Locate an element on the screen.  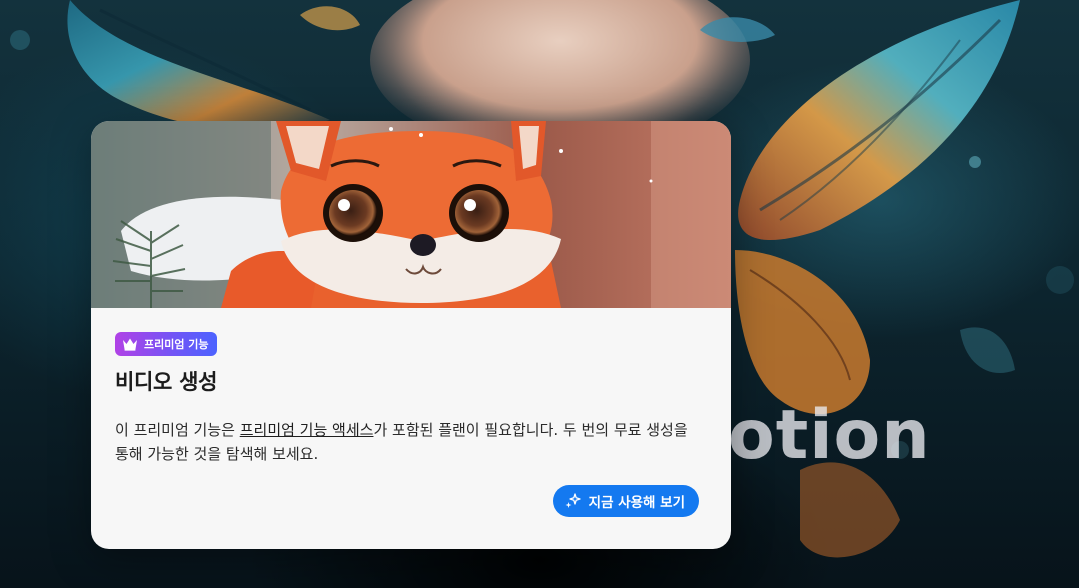
sparkle-icon is located at coordinates (573, 501).